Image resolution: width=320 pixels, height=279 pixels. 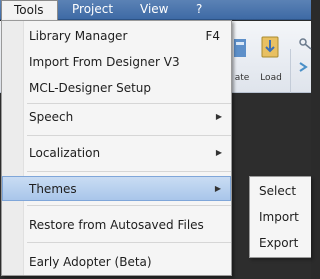 I want to click on submenu-item-select: Select, so click(x=281, y=191).